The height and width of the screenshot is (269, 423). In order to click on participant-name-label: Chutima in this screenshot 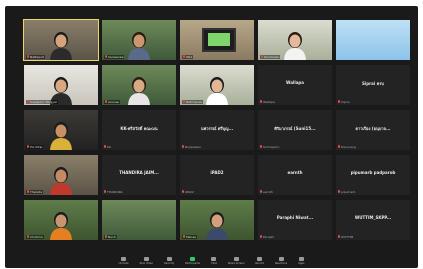, I will do `click(35, 237)`.